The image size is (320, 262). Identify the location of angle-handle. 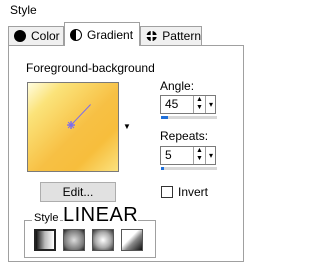
(73, 127).